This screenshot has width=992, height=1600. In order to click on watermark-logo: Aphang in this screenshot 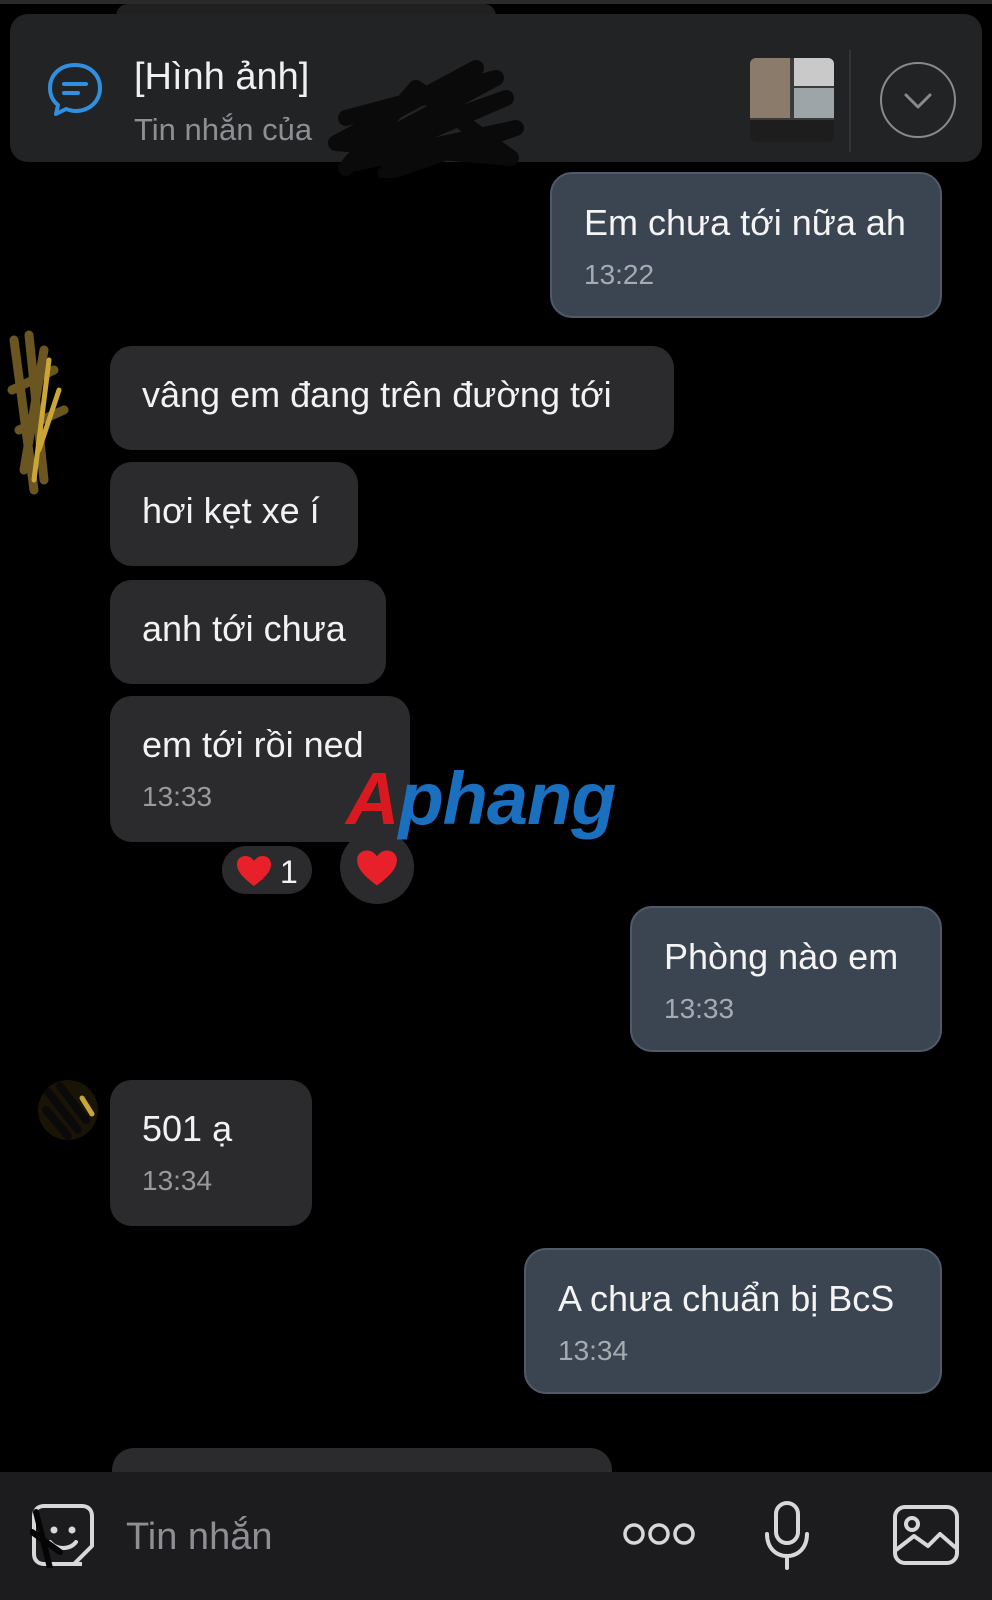, I will do `click(481, 798)`.